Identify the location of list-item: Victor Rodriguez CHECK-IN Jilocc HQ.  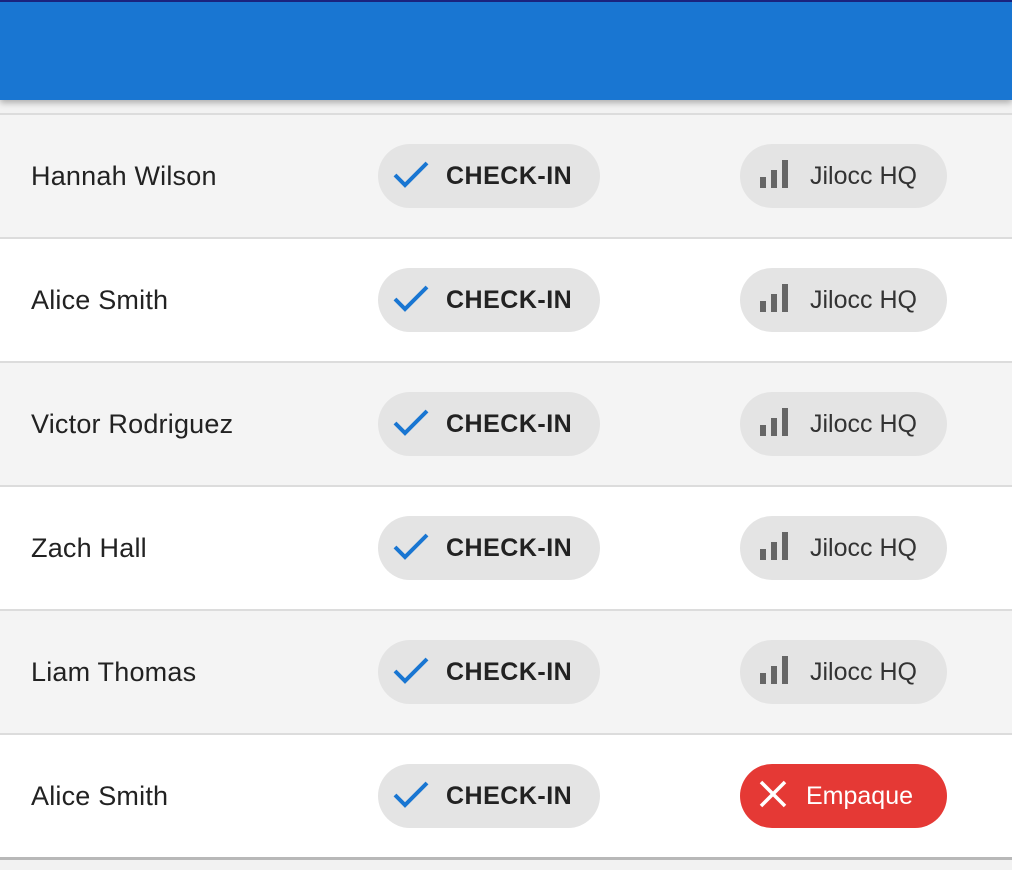
(506, 425).